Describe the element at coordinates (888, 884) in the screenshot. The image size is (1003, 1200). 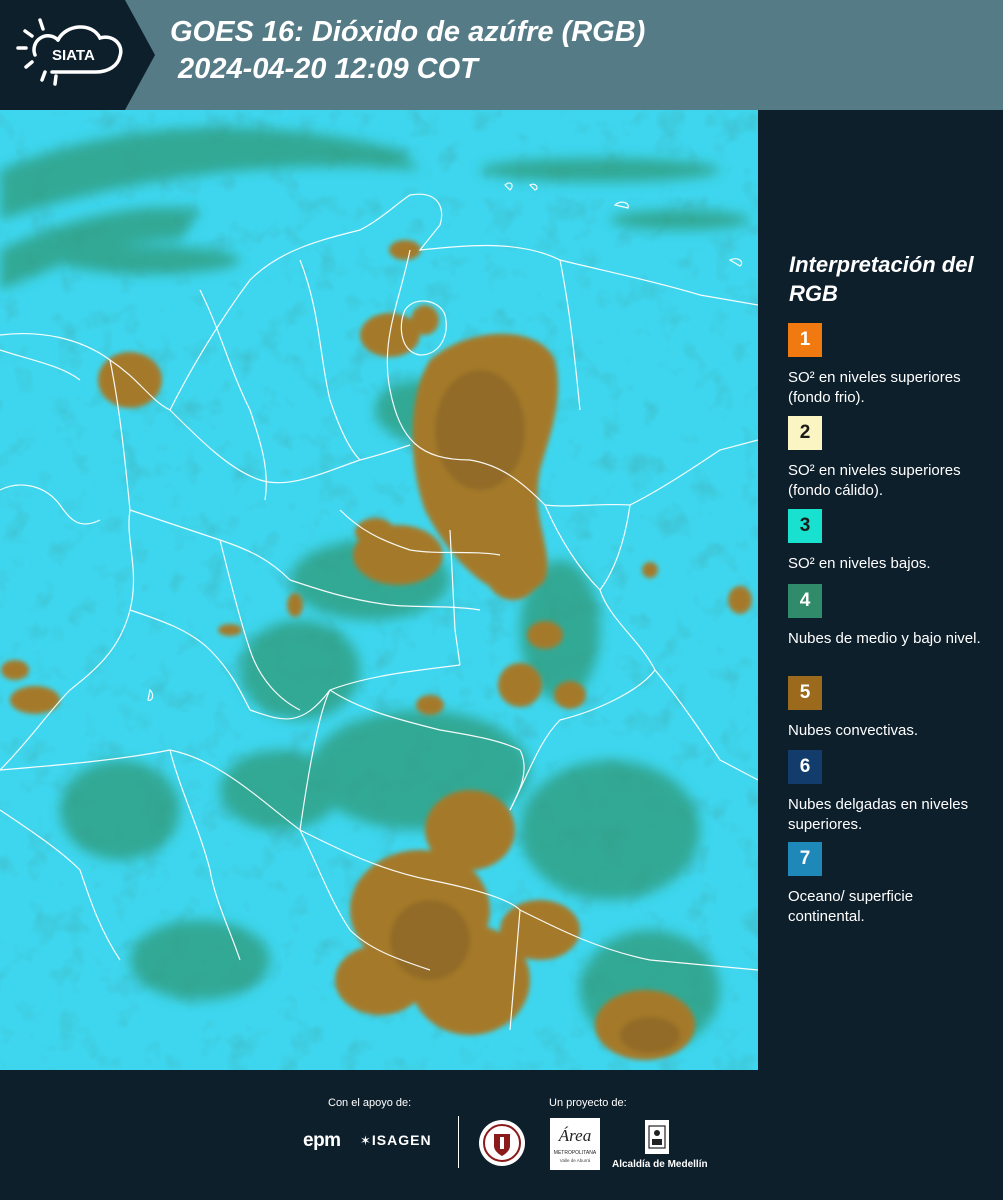
I see `legend-item-7: 7 Oceano/ superficie continental.` at that location.